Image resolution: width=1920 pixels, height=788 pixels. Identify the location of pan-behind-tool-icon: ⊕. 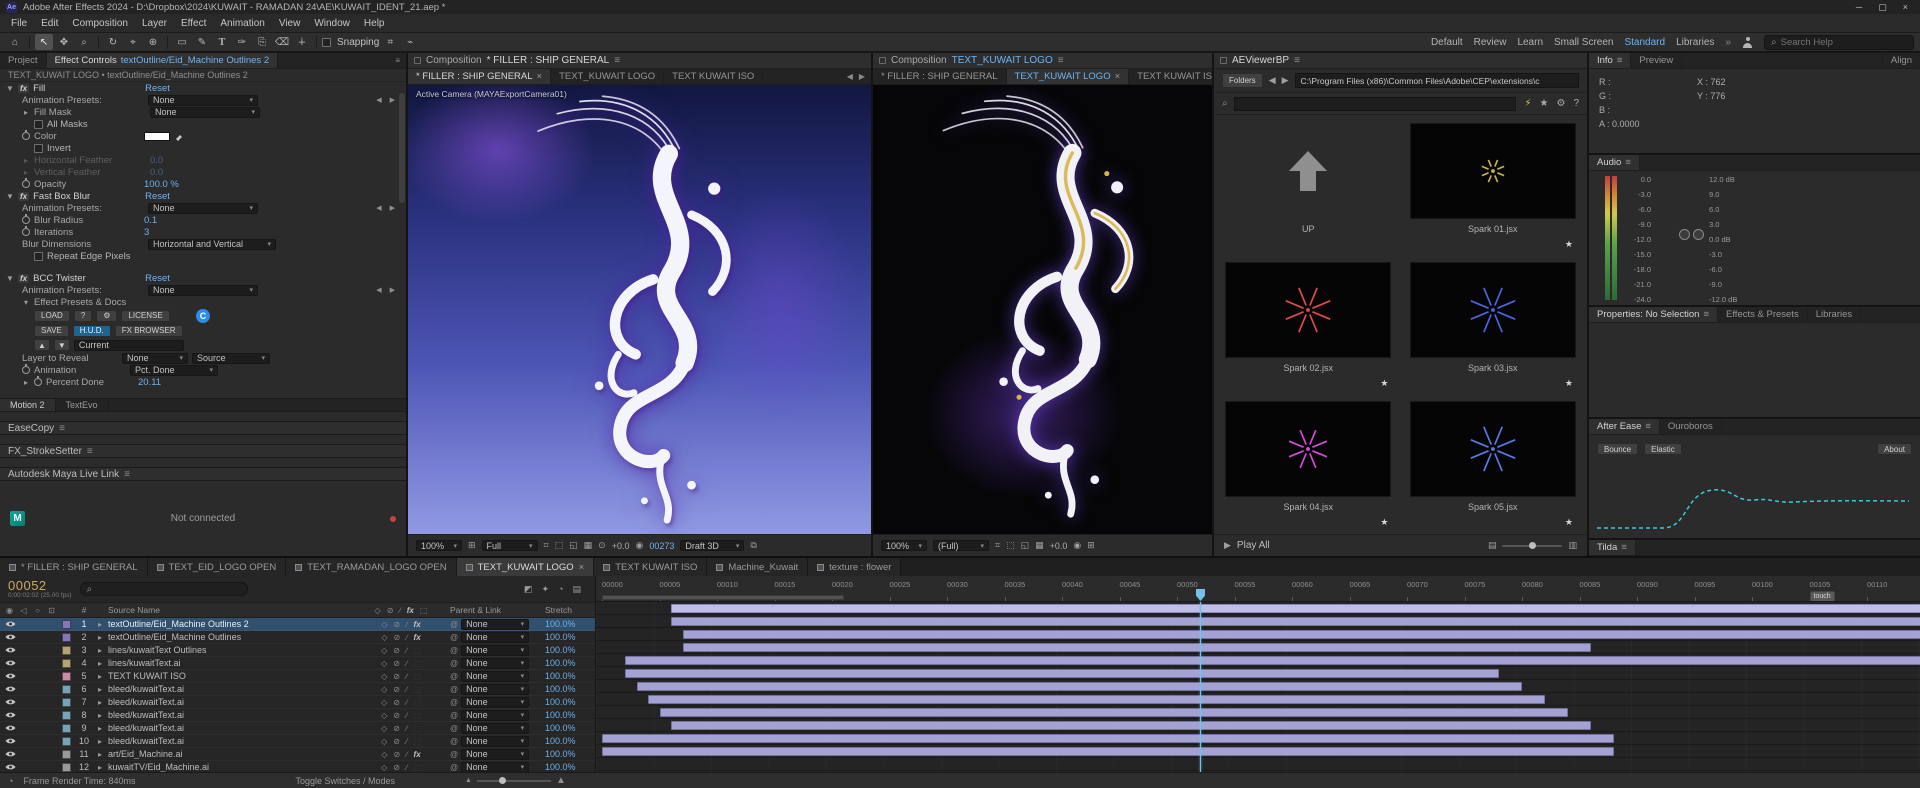
(153, 42).